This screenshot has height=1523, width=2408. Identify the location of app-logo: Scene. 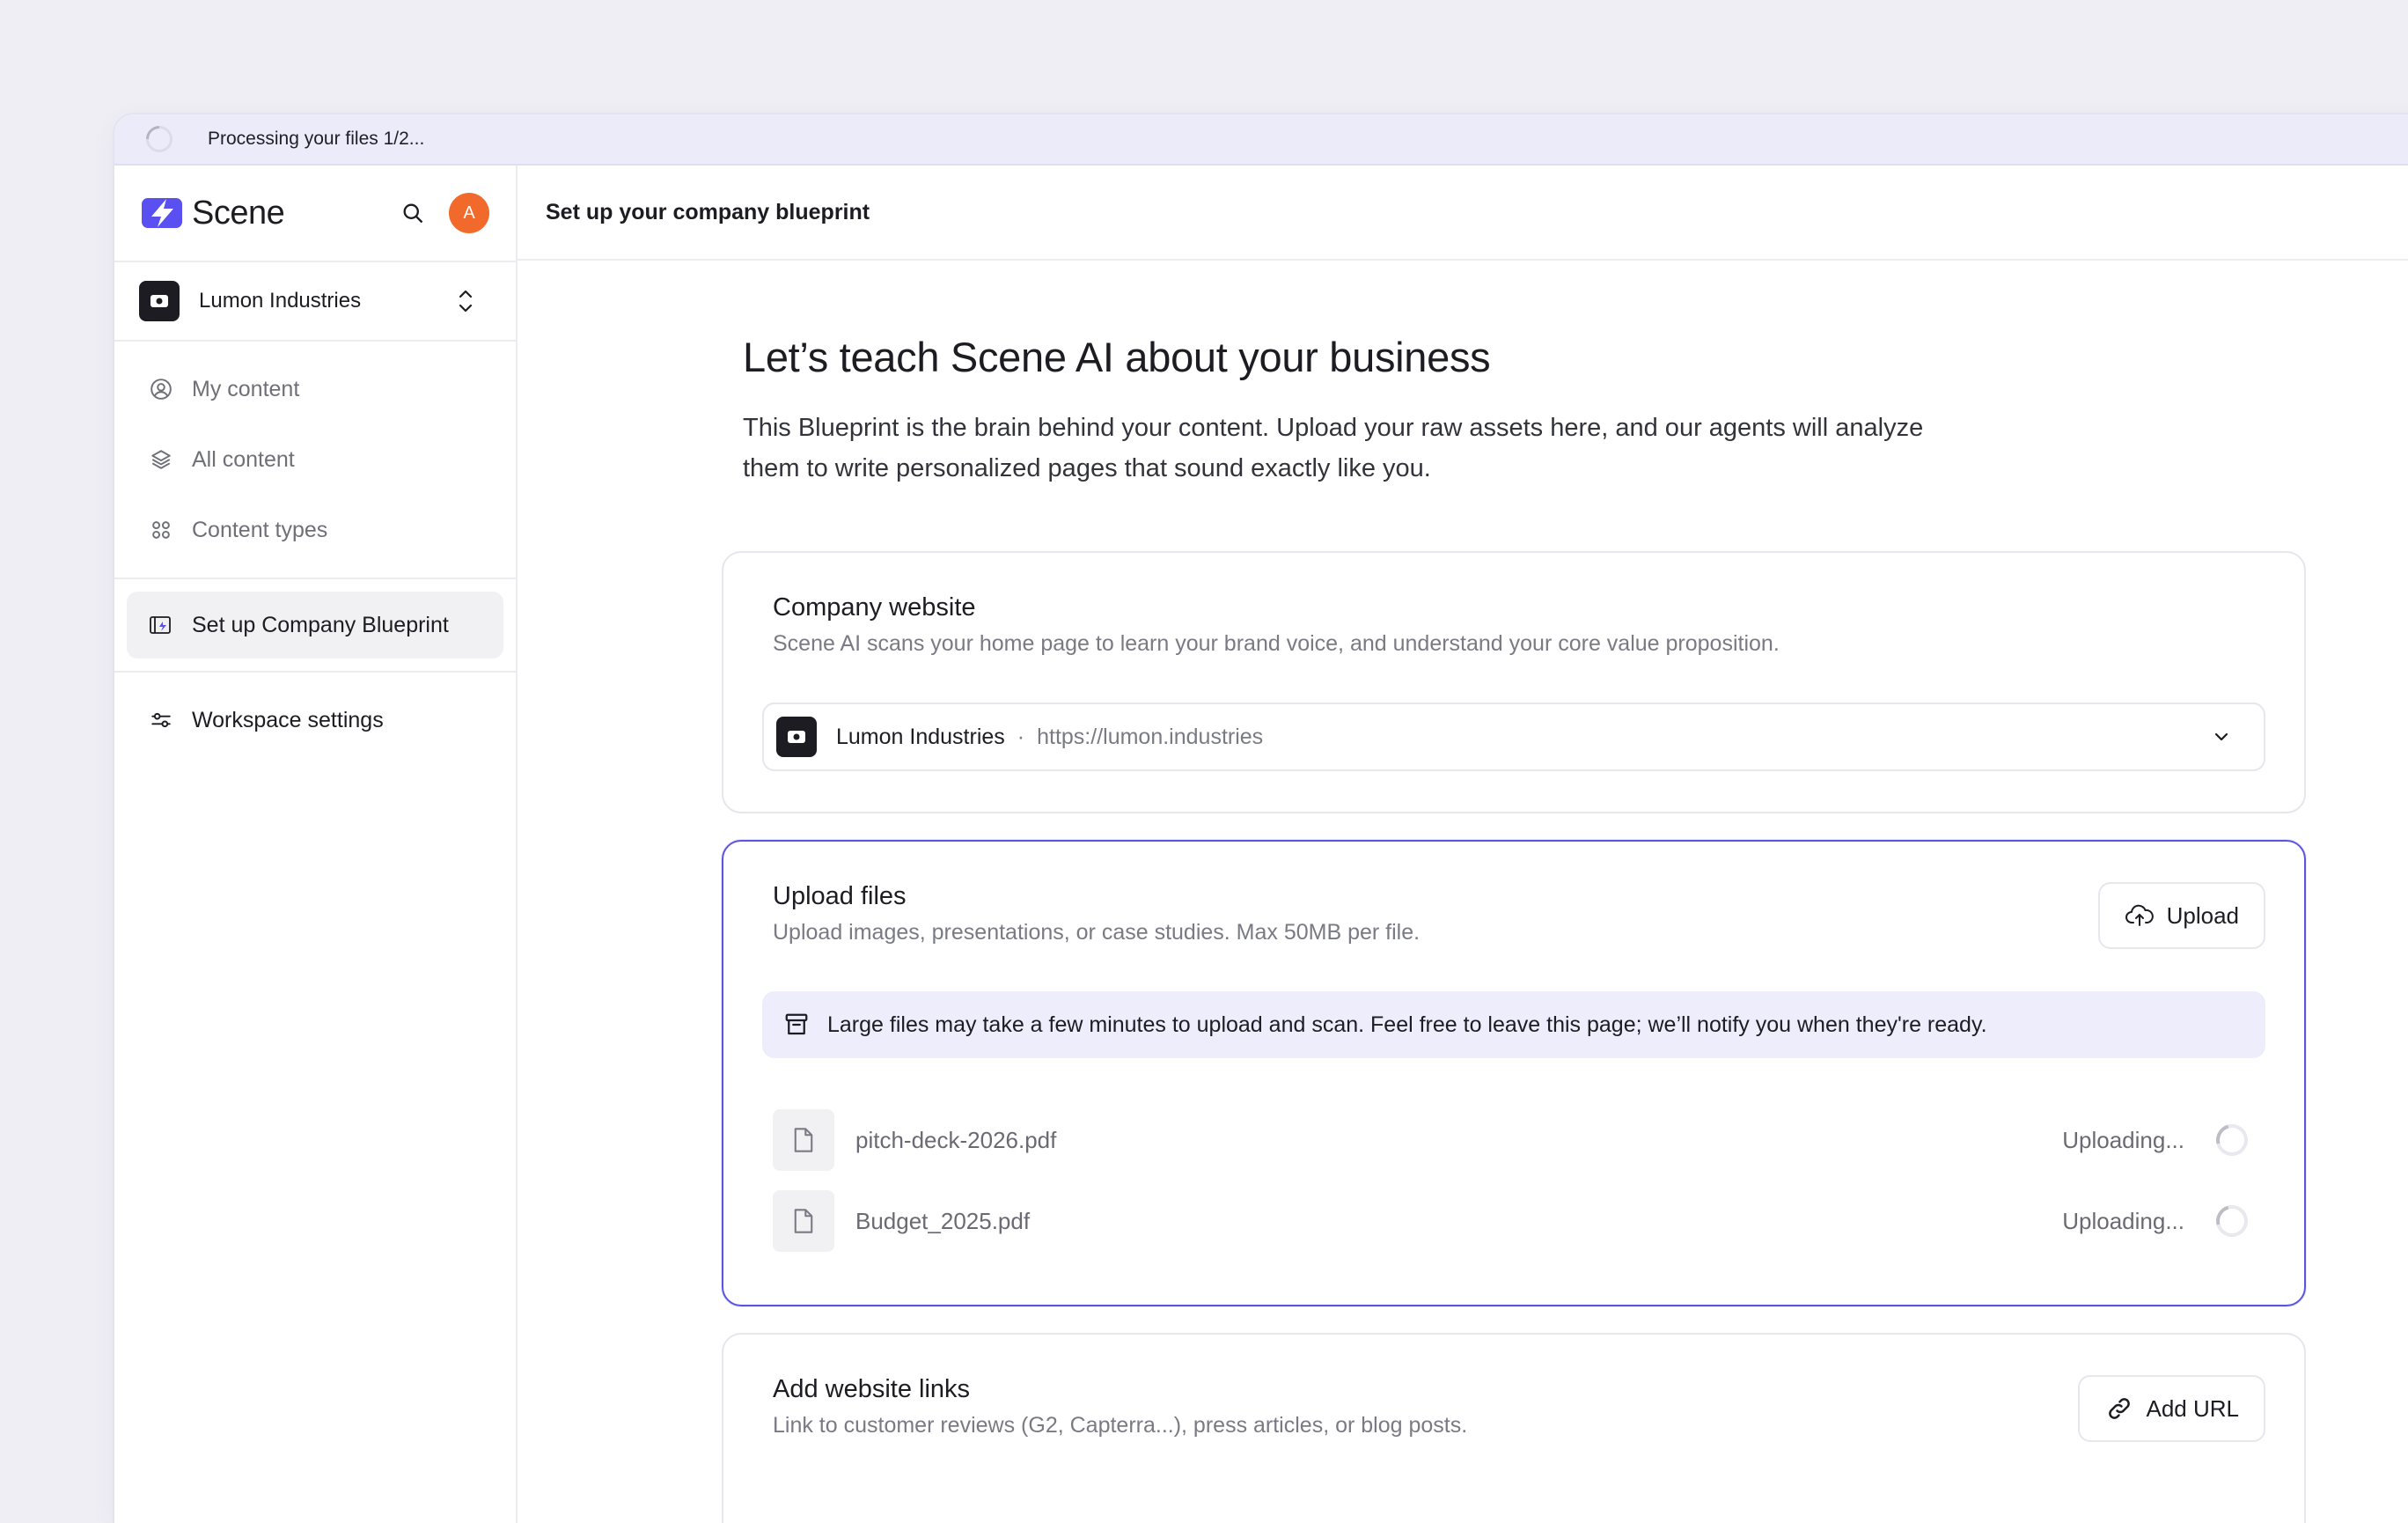
(213, 213).